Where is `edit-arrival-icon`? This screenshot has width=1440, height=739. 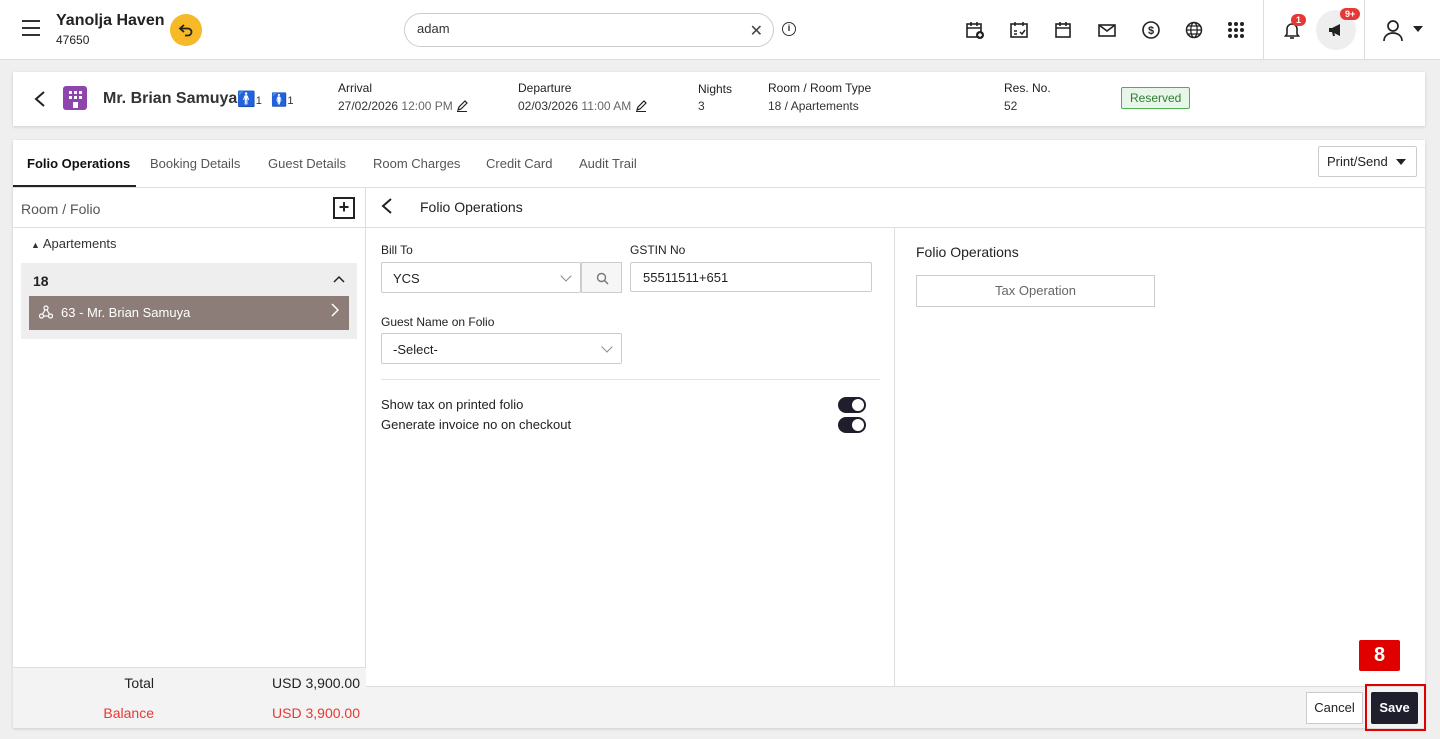 edit-arrival-icon is located at coordinates (462, 107).